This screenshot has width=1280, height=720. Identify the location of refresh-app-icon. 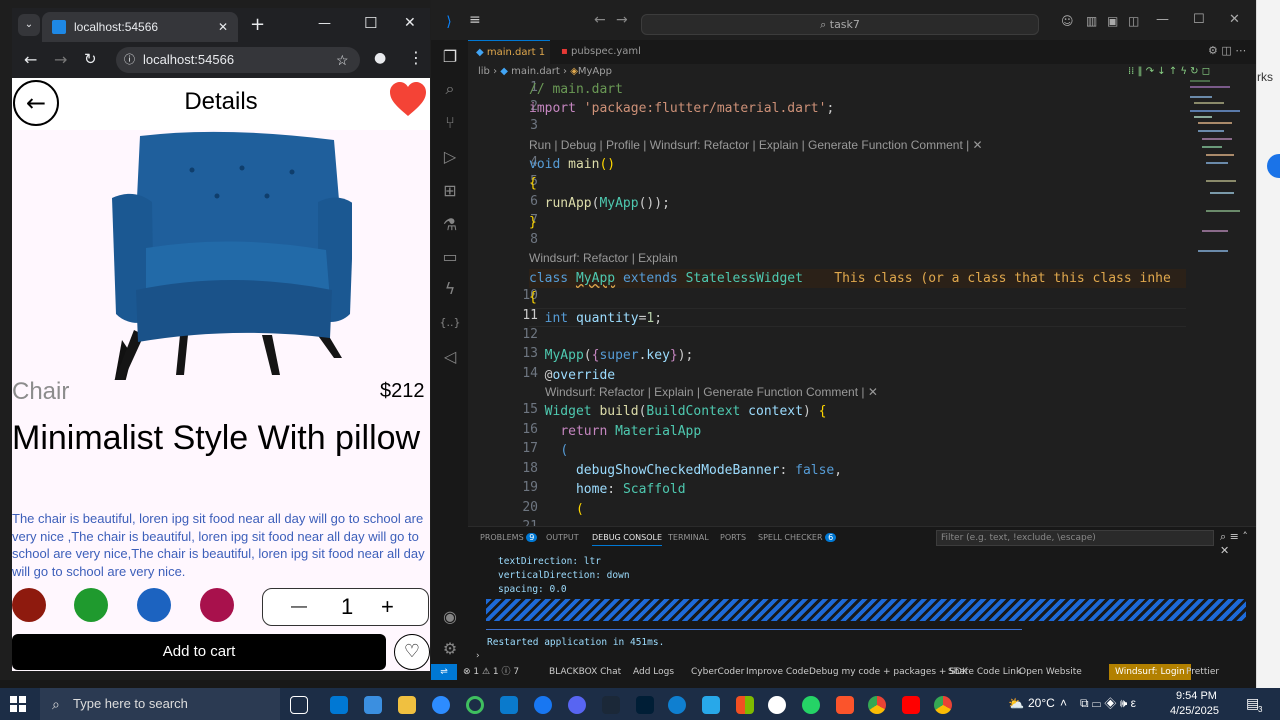
(475, 705).